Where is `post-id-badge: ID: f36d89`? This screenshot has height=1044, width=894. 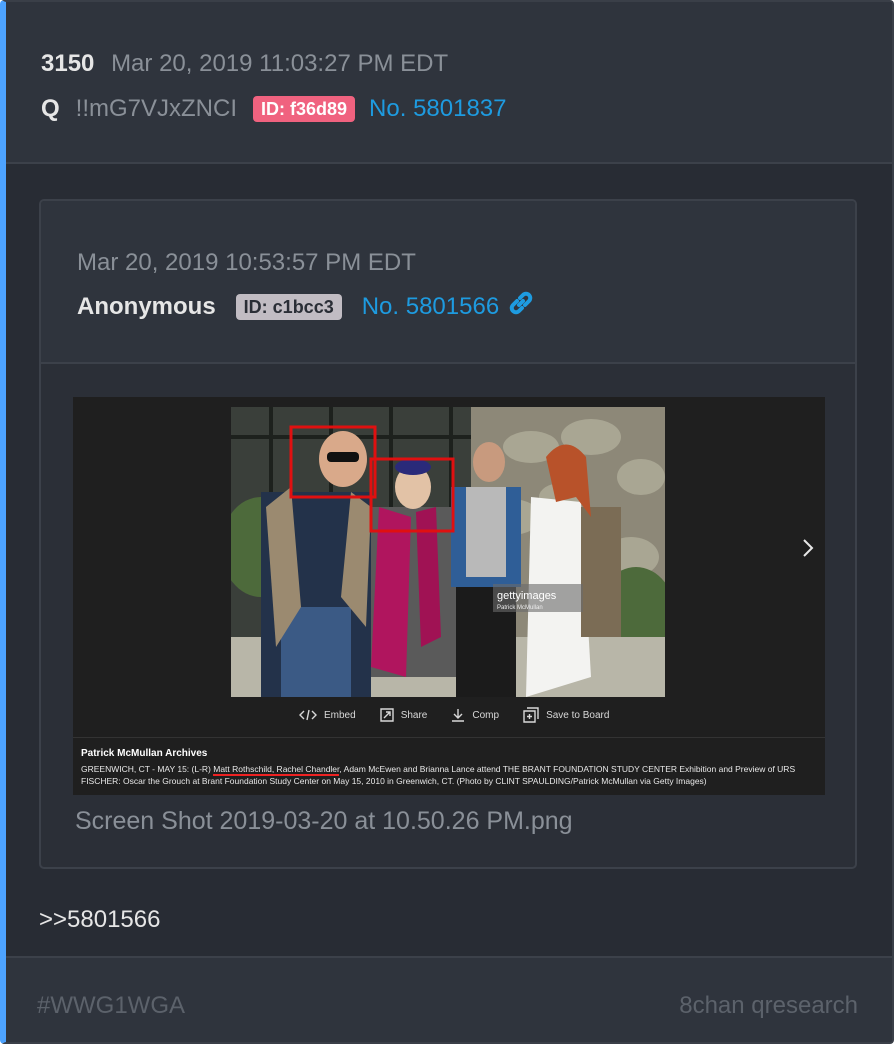
post-id-badge: ID: f36d89 is located at coordinates (304, 109).